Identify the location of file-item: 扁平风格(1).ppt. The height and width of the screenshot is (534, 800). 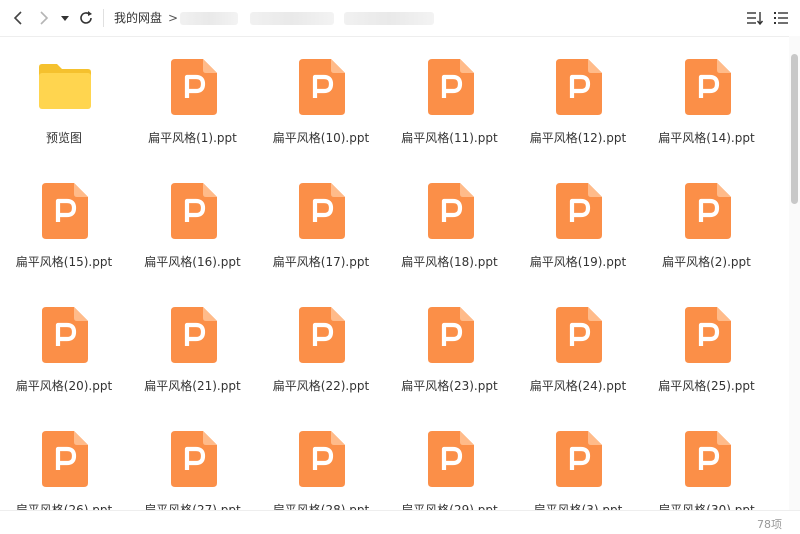
(193, 98).